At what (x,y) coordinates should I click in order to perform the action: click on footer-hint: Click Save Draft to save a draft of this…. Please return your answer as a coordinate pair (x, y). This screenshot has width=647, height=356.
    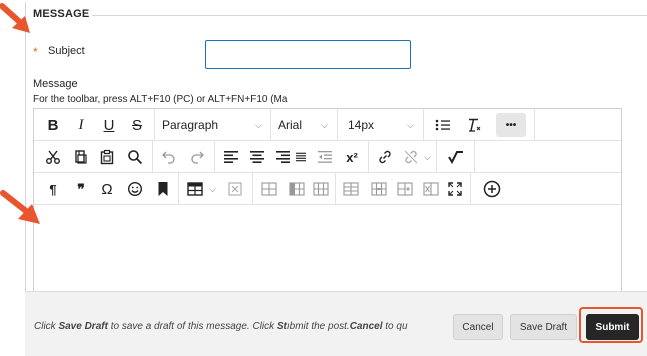
    Looking at the image, I should click on (221, 326).